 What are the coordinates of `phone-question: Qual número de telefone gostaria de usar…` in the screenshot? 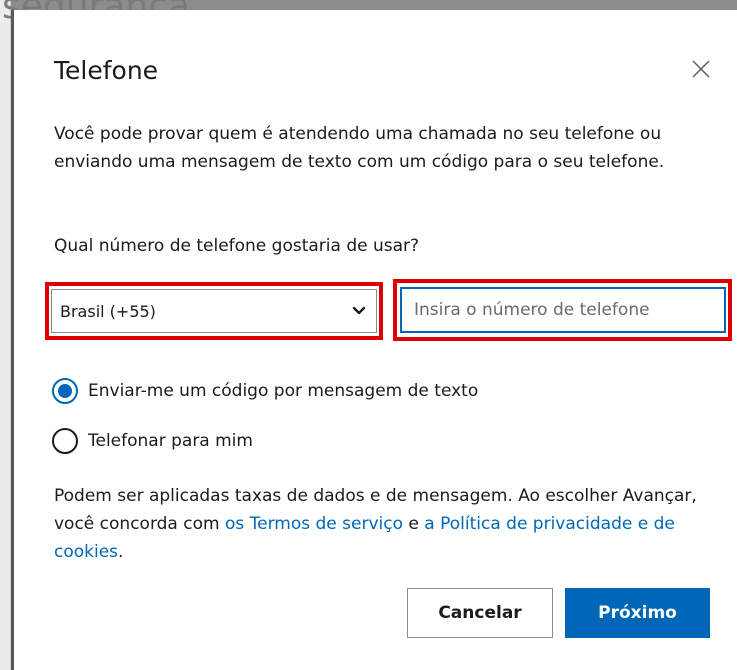 It's located at (237, 246).